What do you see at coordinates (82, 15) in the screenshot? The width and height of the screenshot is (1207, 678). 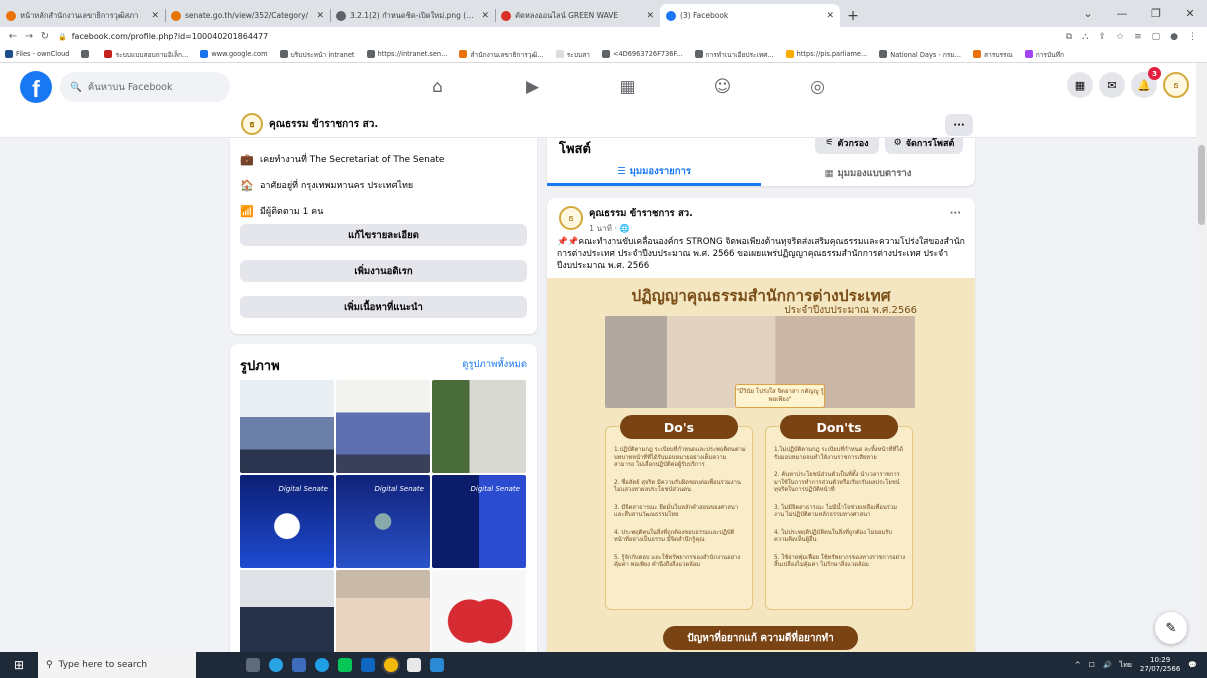 I see `browser-tab: หน้าหลักสำนักงานเลขาธิการวุฒิสภา ✕` at bounding box center [82, 15].